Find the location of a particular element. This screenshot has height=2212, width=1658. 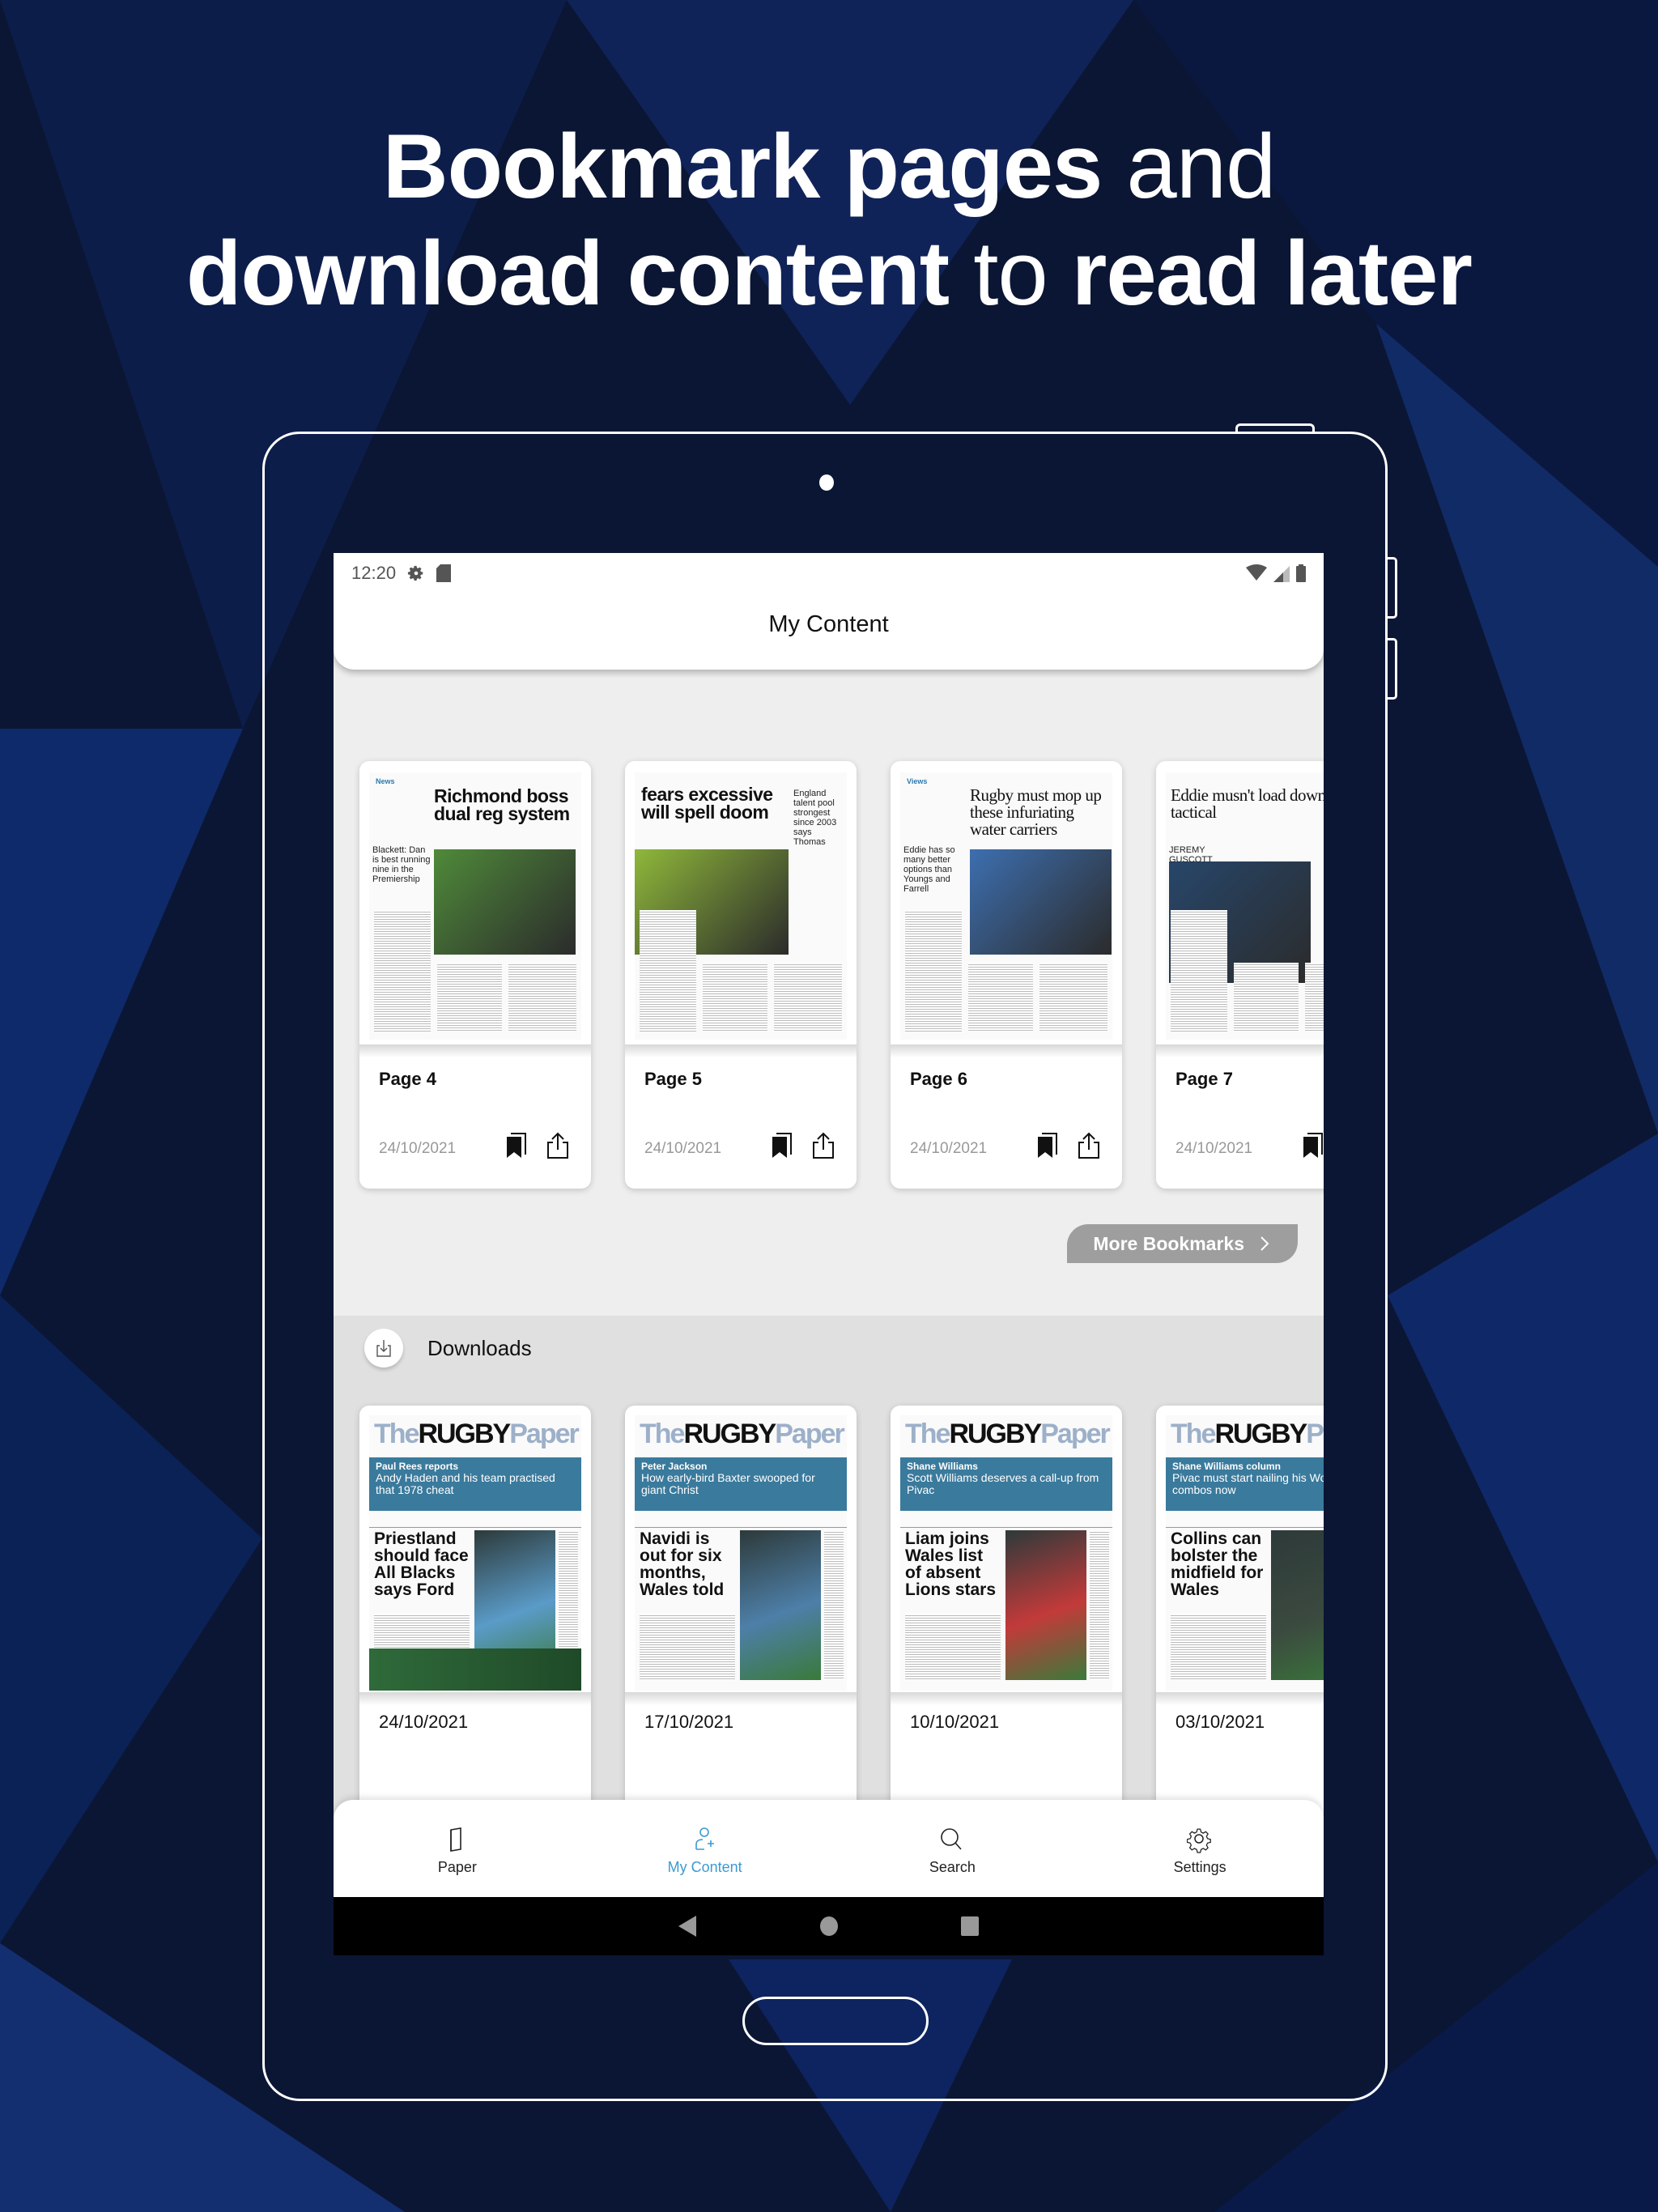

battery-icon is located at coordinates (1301, 573).